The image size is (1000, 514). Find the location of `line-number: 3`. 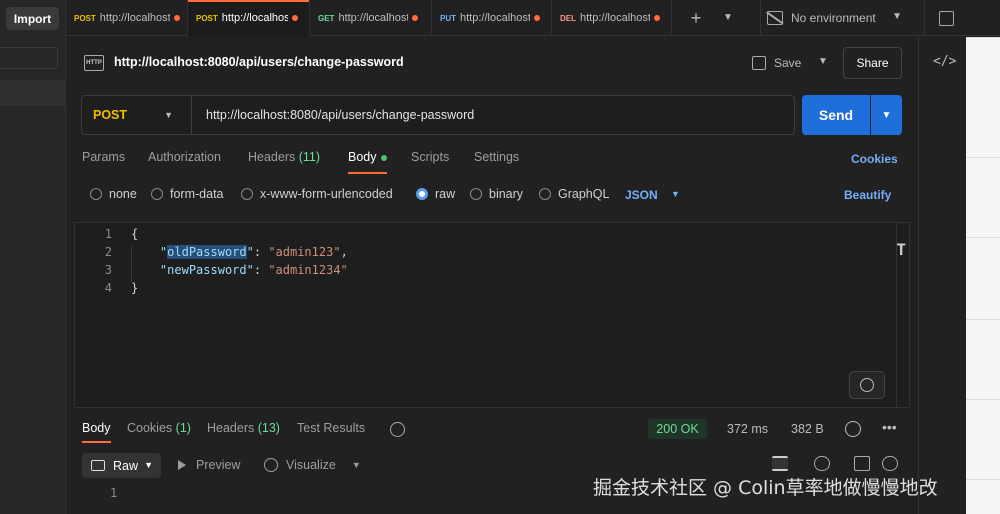

line-number: 3 is located at coordinates (108, 270).